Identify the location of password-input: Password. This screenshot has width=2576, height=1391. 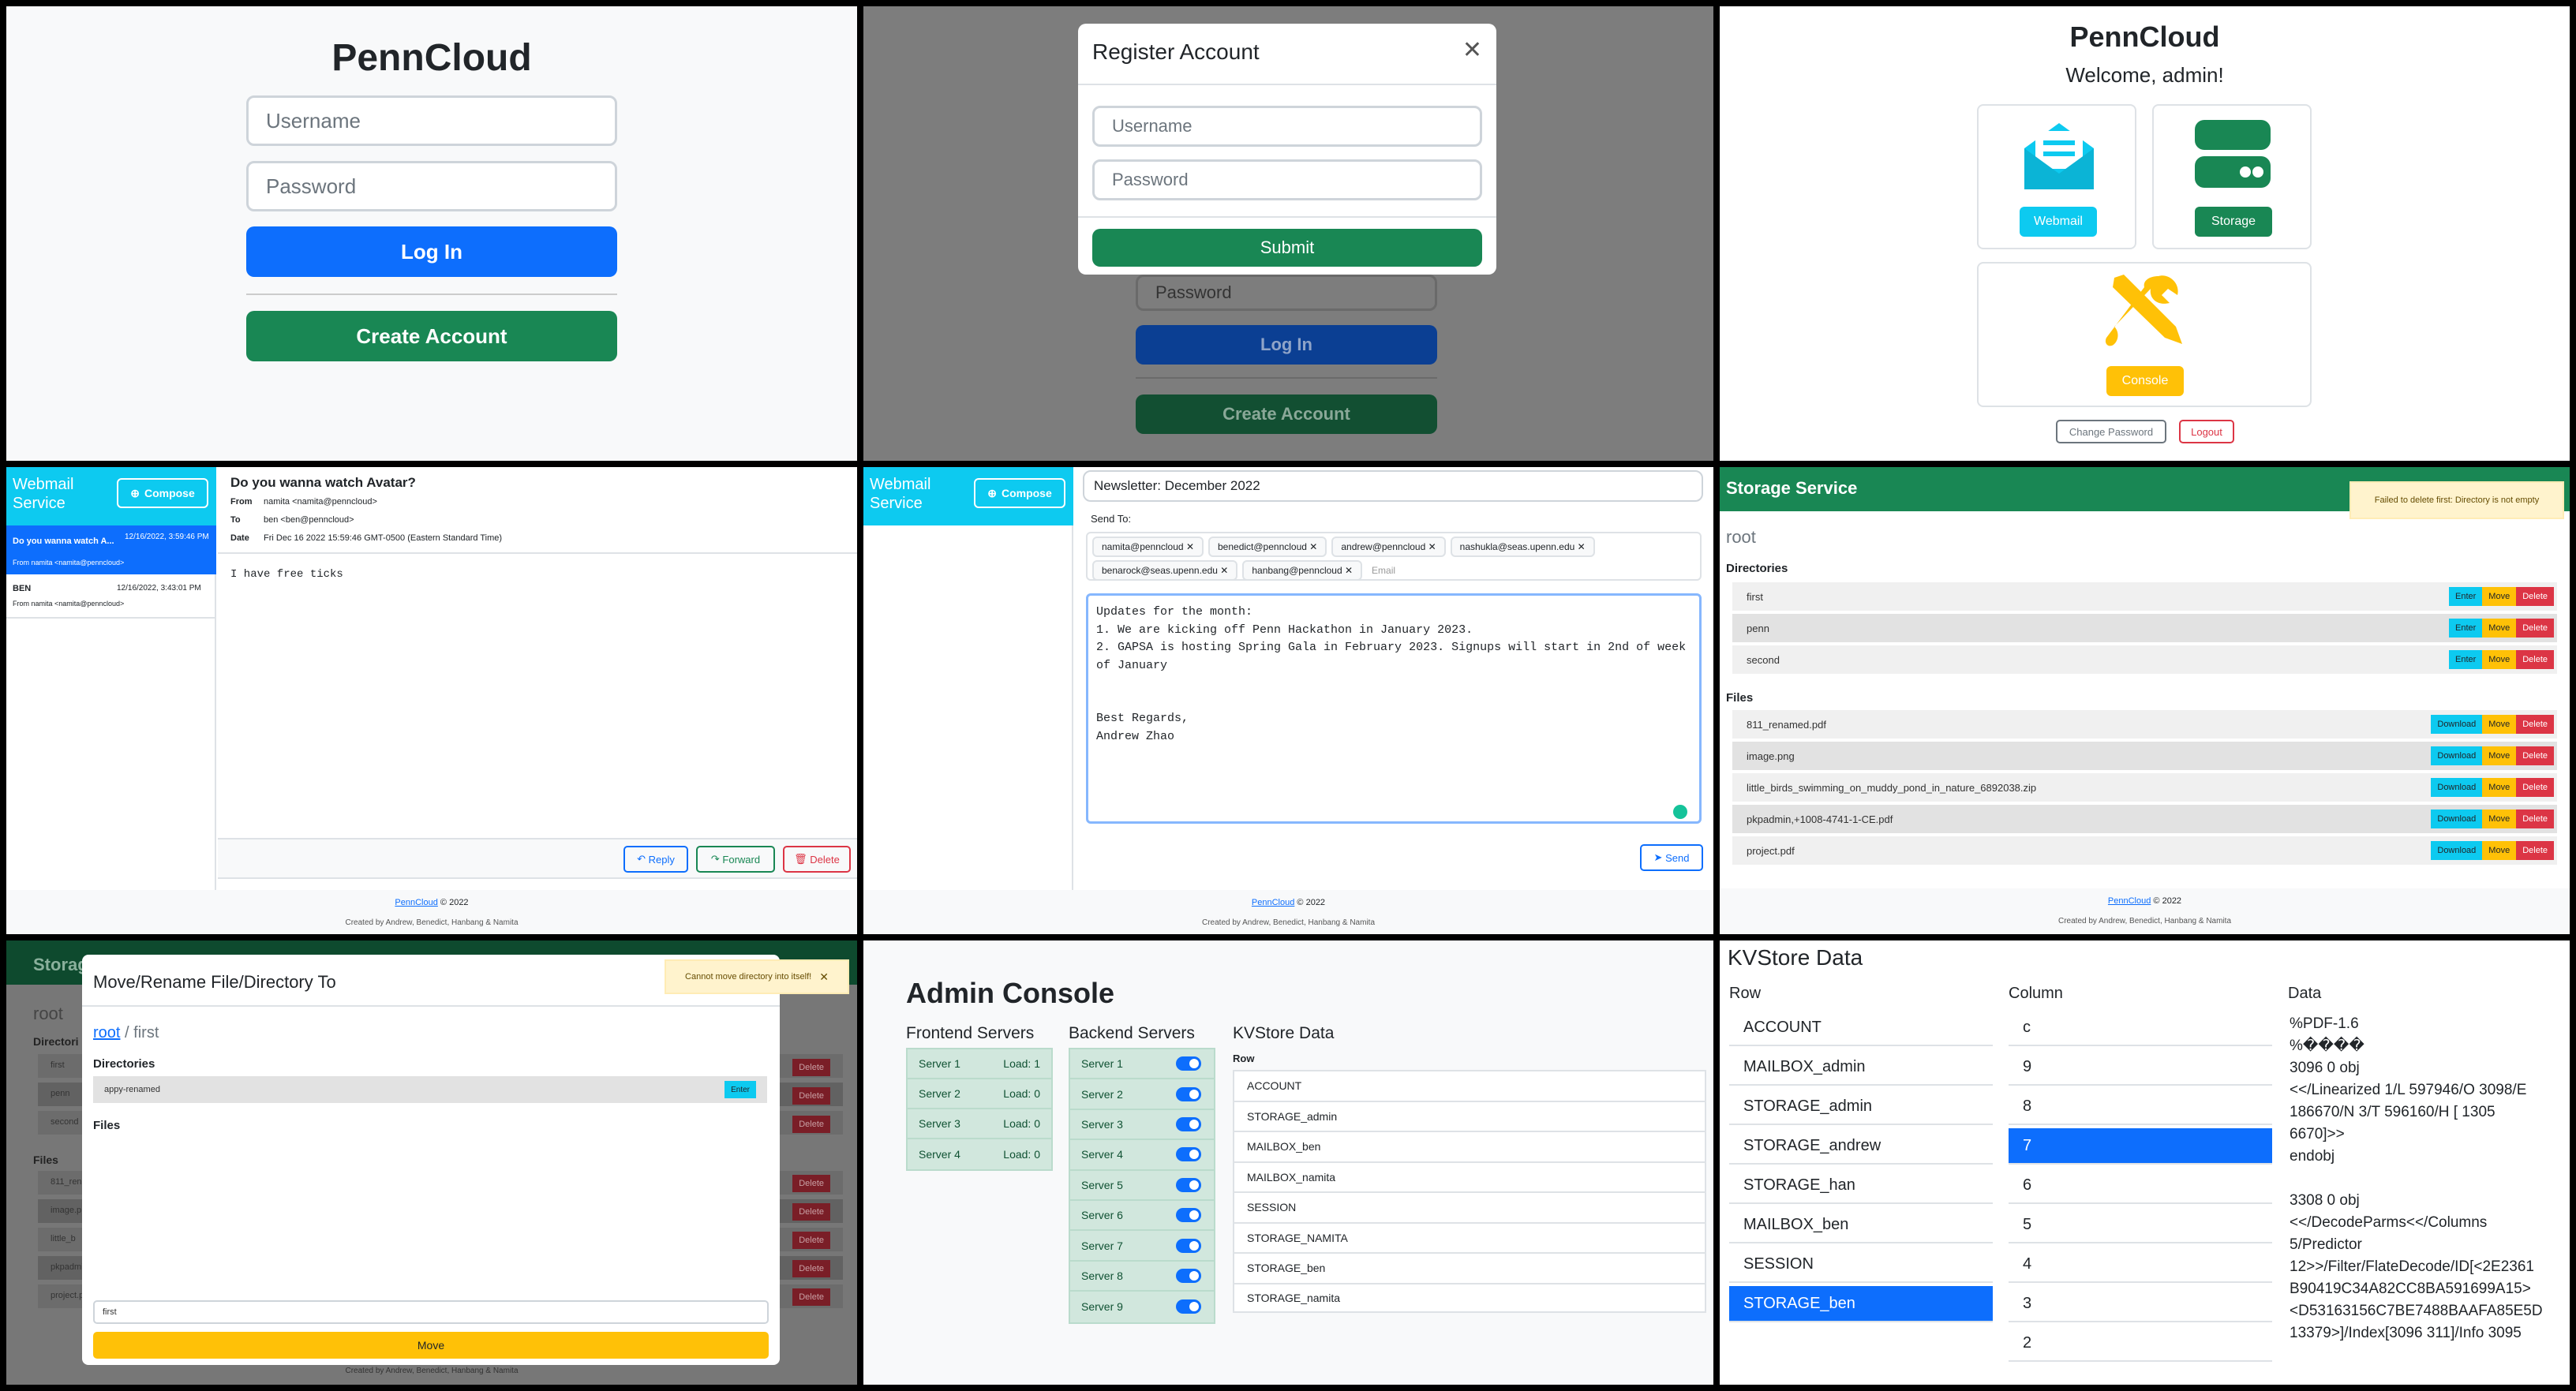
(431, 186).